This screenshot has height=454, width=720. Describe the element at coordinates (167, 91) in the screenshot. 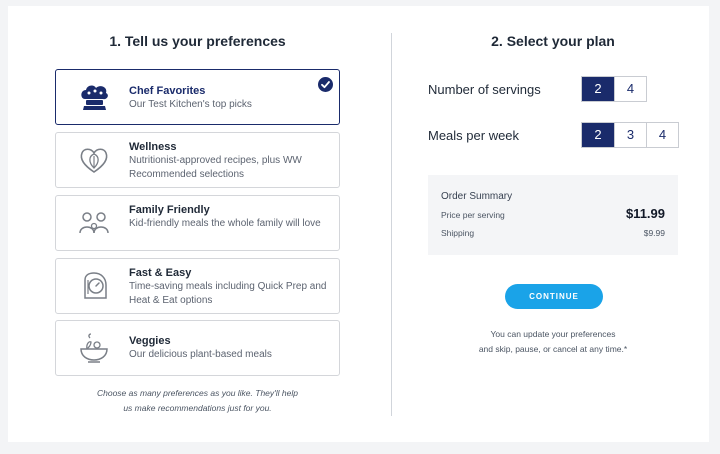

I see `preference-title: Chef Favorites` at that location.